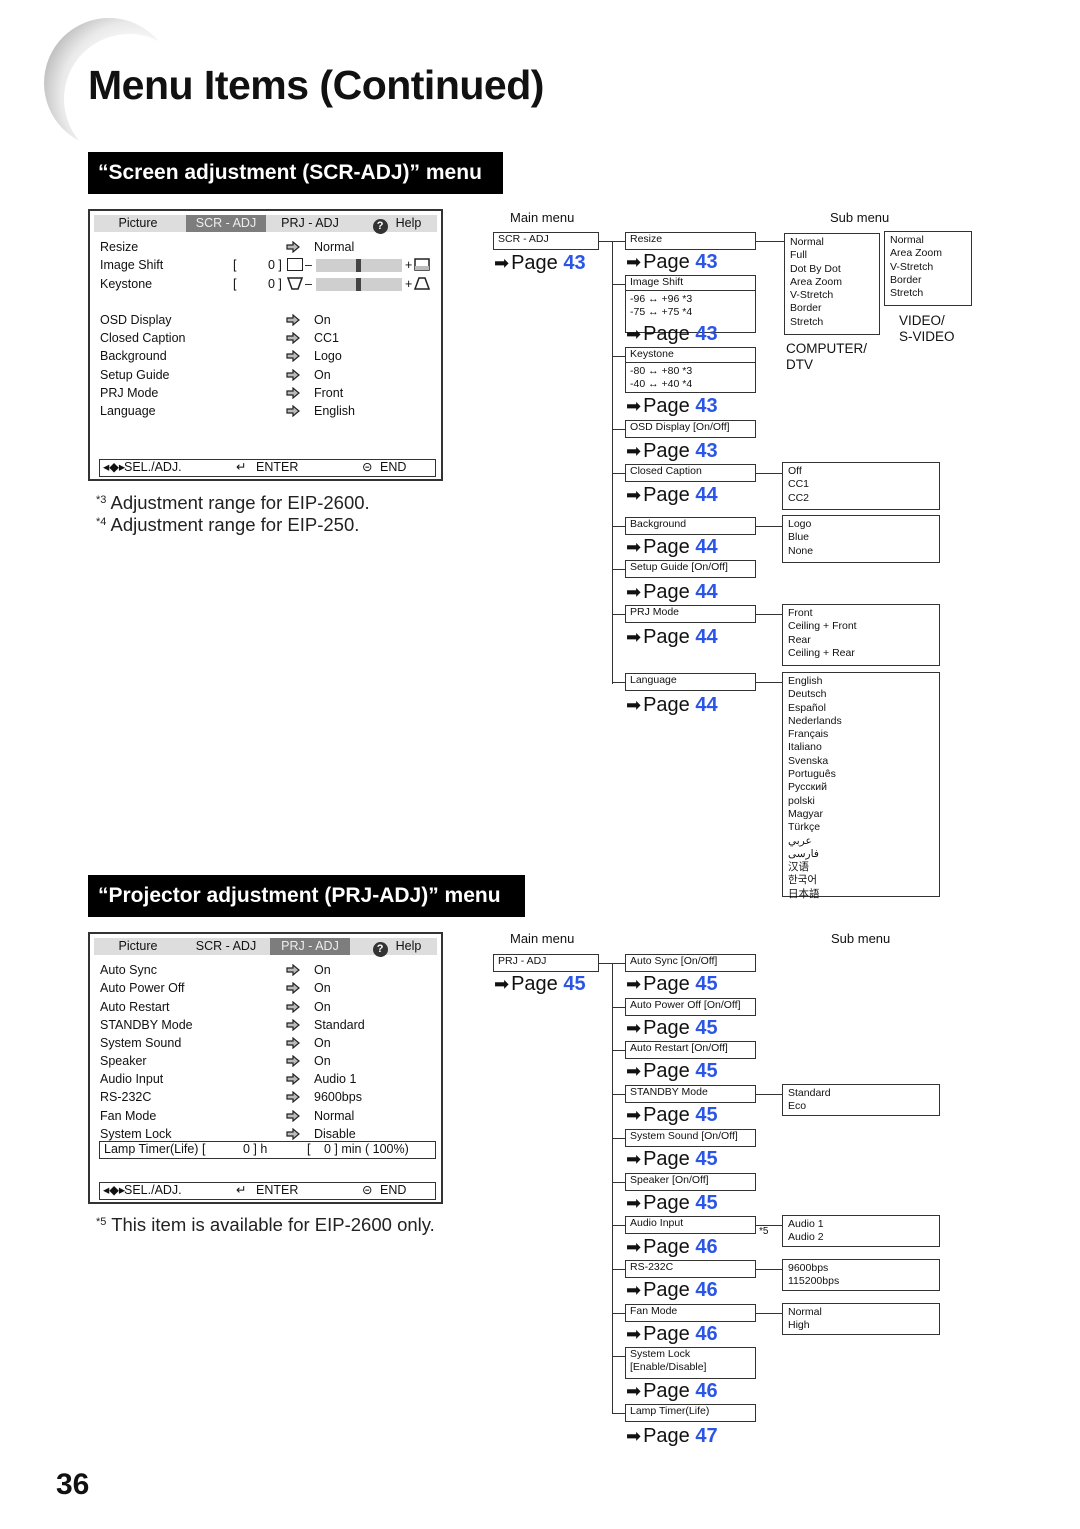 The width and height of the screenshot is (1080, 1529). What do you see at coordinates (270, 1007) in the screenshot?
I see `osd-row-auto-restart: Auto Restart On` at bounding box center [270, 1007].